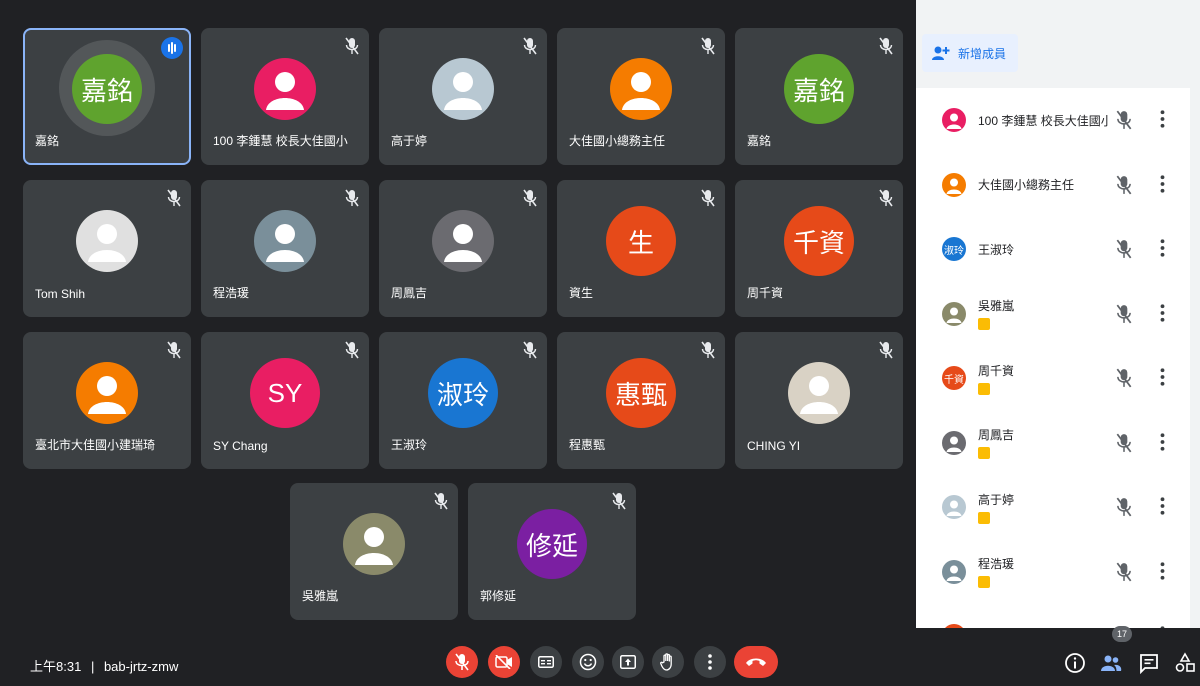  I want to click on captions-button, so click(546, 662).